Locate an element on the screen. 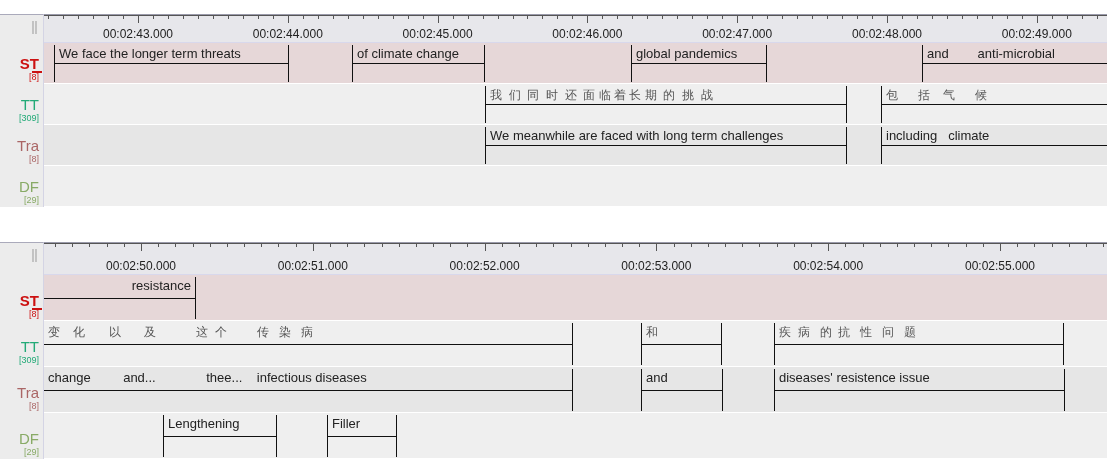  annotation: We face the longer term threats is located at coordinates (171, 63).